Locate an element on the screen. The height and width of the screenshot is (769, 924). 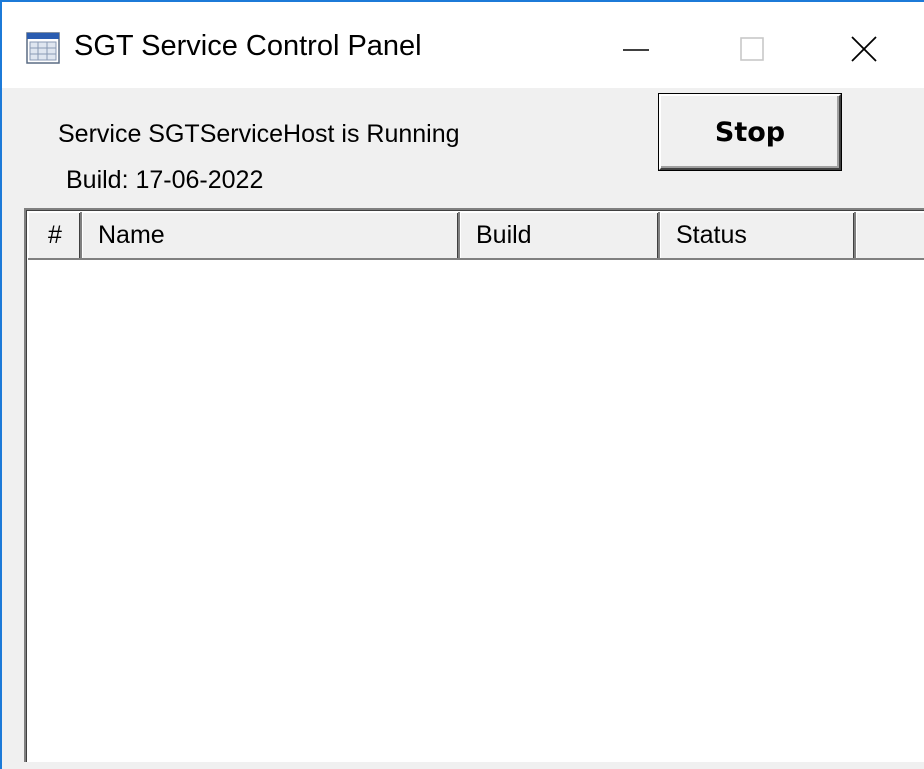
column-header-number: # is located at coordinates (55, 235).